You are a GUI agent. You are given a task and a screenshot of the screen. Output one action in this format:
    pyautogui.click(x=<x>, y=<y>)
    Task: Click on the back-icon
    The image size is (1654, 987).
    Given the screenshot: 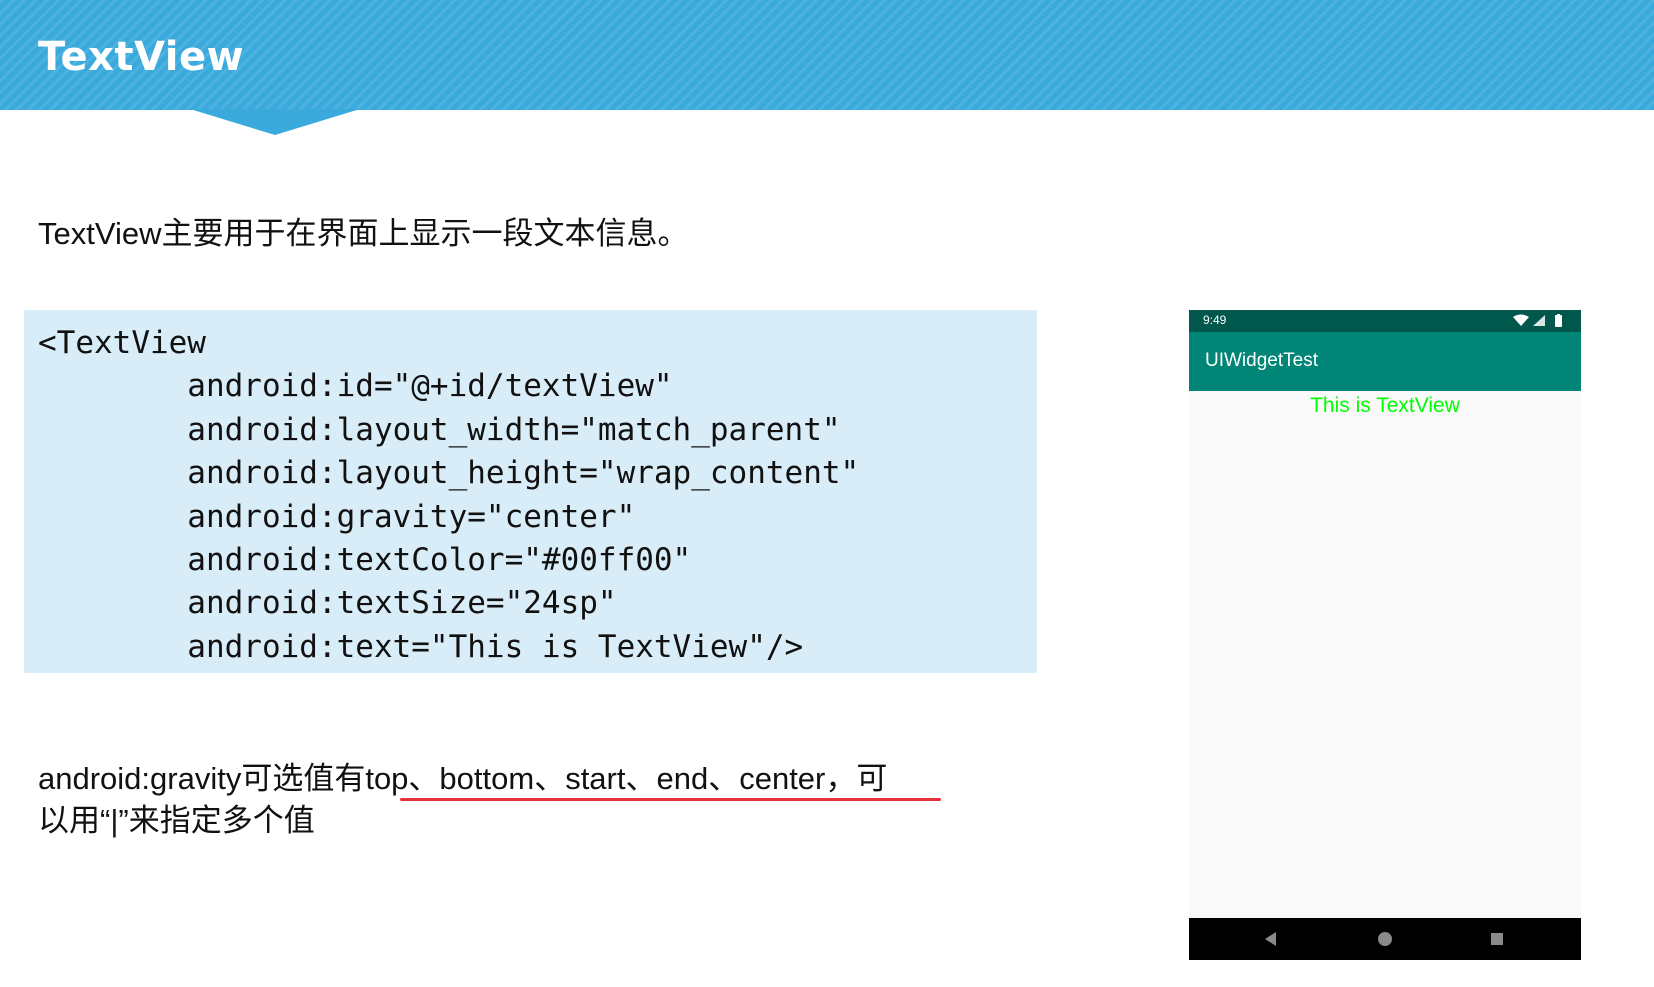 What is the action you would take?
    pyautogui.click(x=1271, y=939)
    